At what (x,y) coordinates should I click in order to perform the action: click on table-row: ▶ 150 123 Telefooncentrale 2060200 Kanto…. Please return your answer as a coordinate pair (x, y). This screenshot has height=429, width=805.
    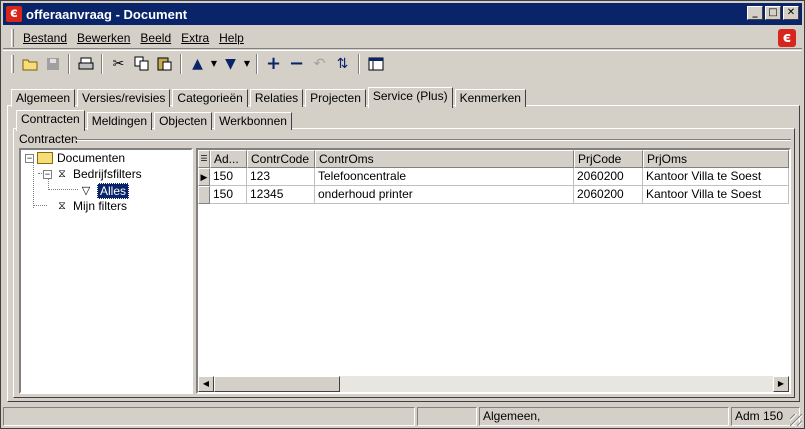
    Looking at the image, I should click on (493, 177).